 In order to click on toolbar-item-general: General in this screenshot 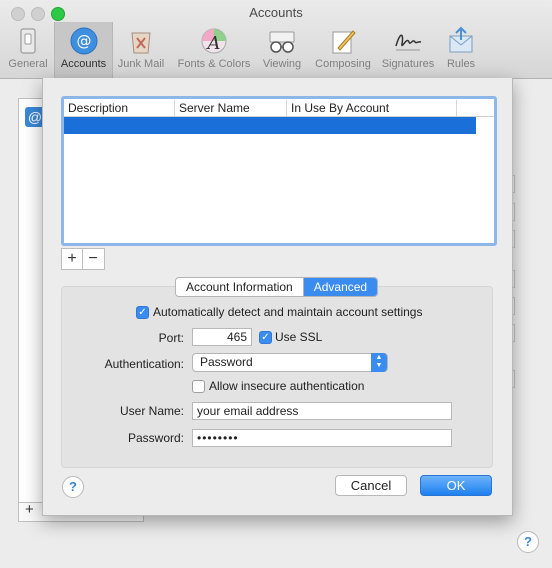, I will do `click(28, 50)`.